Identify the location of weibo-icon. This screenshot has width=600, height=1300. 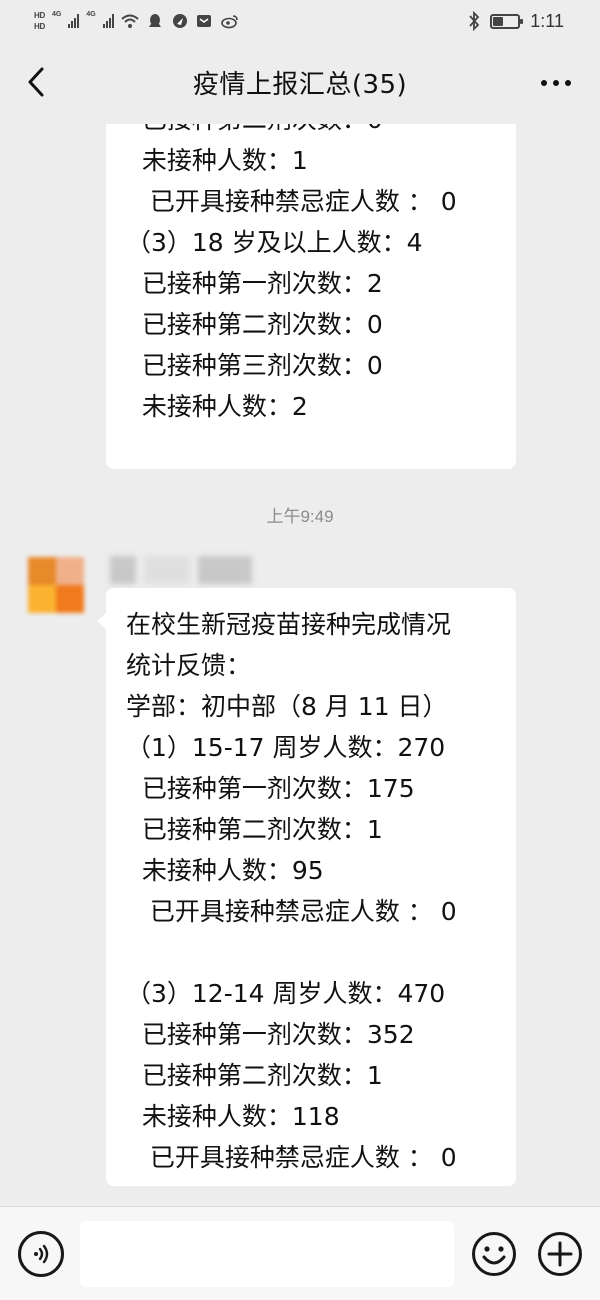
(229, 22).